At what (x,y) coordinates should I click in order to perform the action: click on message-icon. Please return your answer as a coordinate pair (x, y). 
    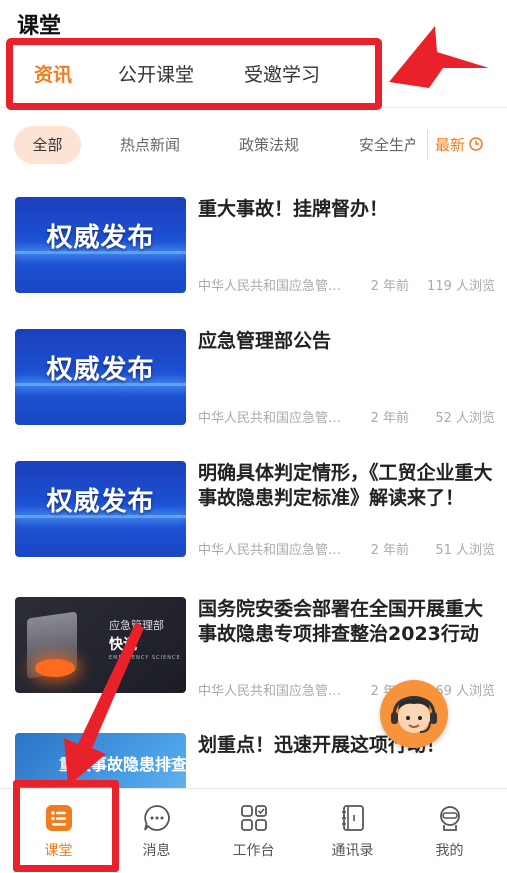
    Looking at the image, I should click on (157, 818).